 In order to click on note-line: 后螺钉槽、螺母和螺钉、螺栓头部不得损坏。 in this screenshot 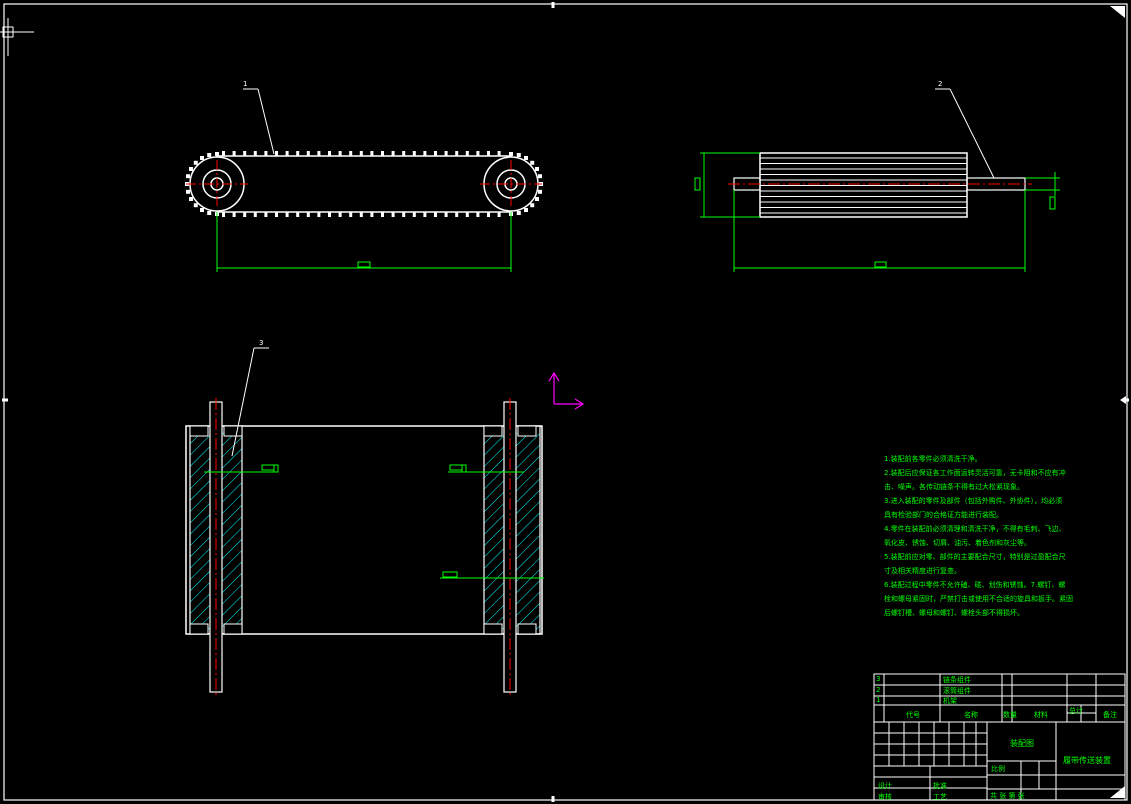, I will do `click(954, 613)`.